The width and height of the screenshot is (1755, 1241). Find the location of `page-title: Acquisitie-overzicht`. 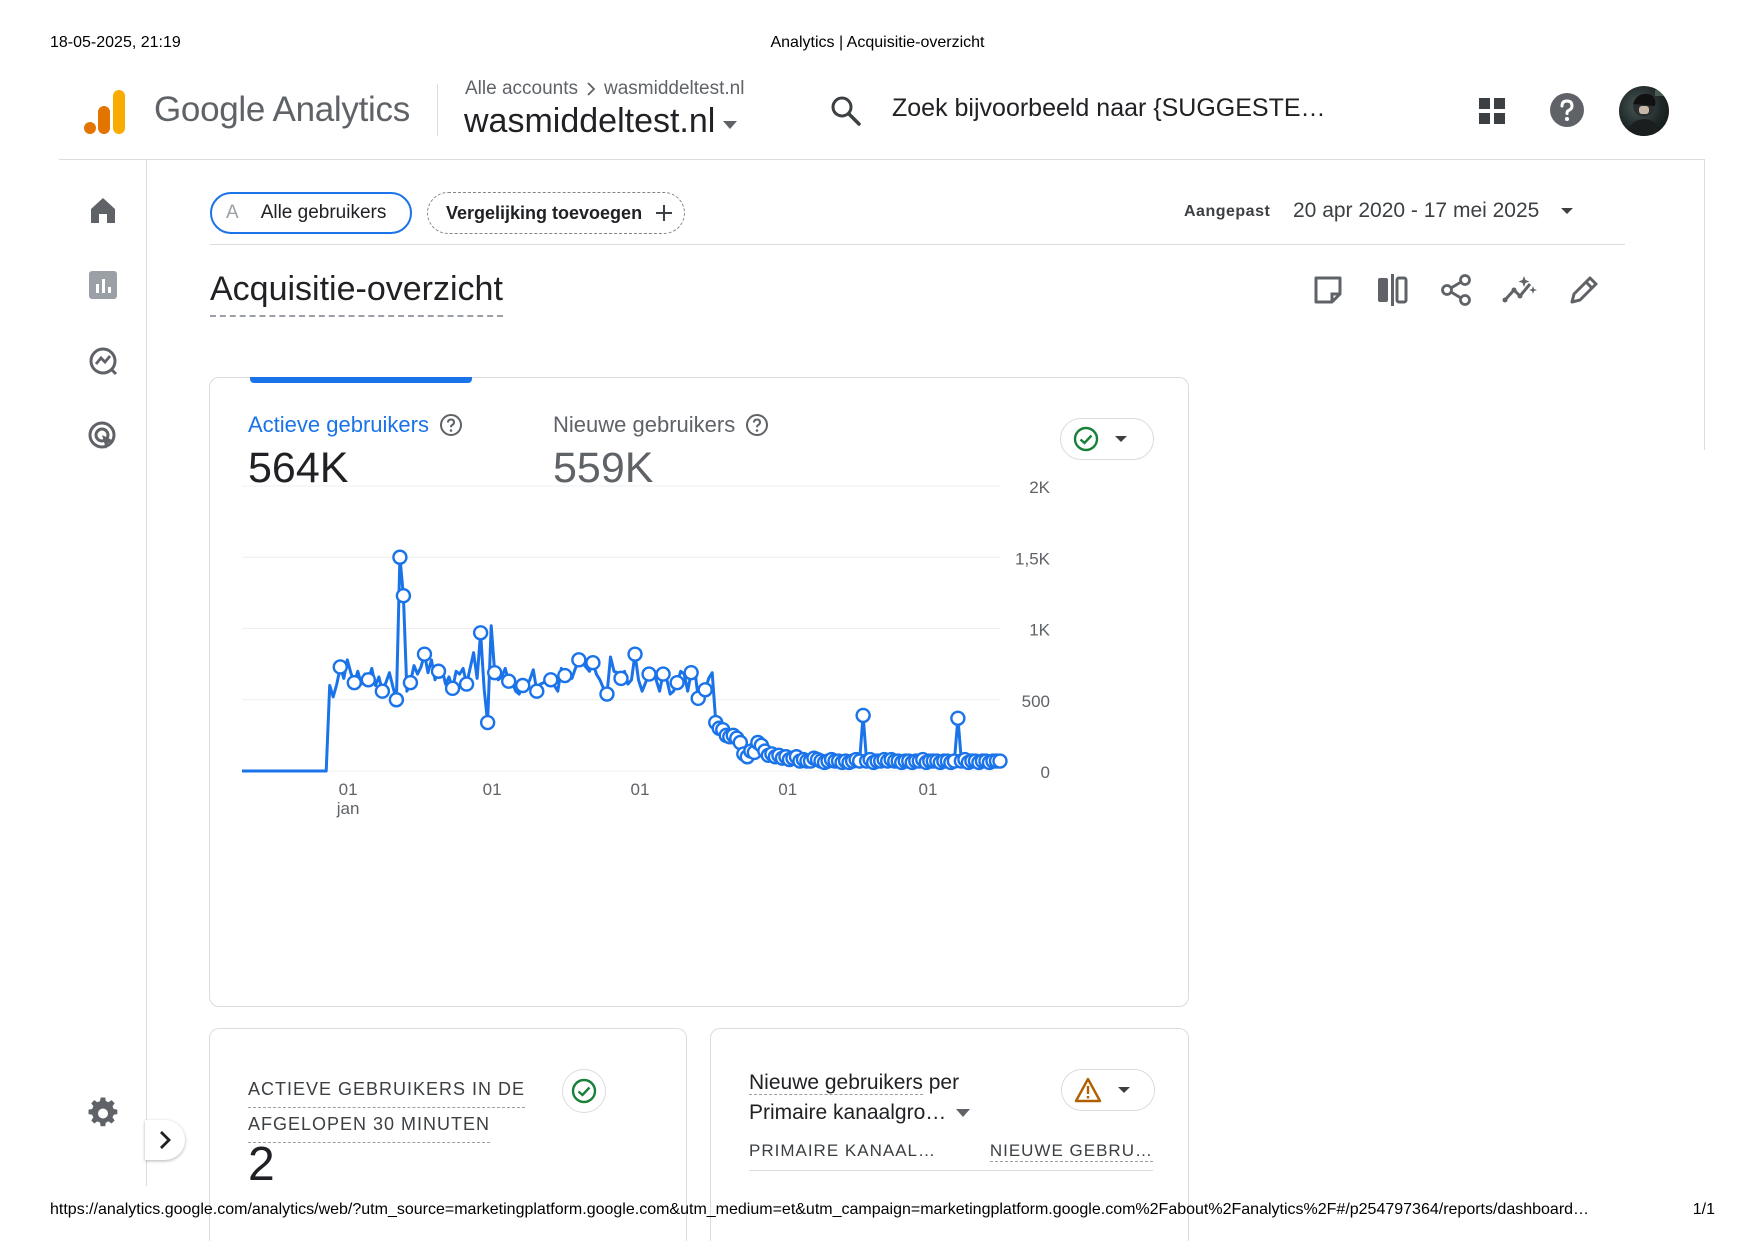

page-title: Acquisitie-overzicht is located at coordinates (356, 293).